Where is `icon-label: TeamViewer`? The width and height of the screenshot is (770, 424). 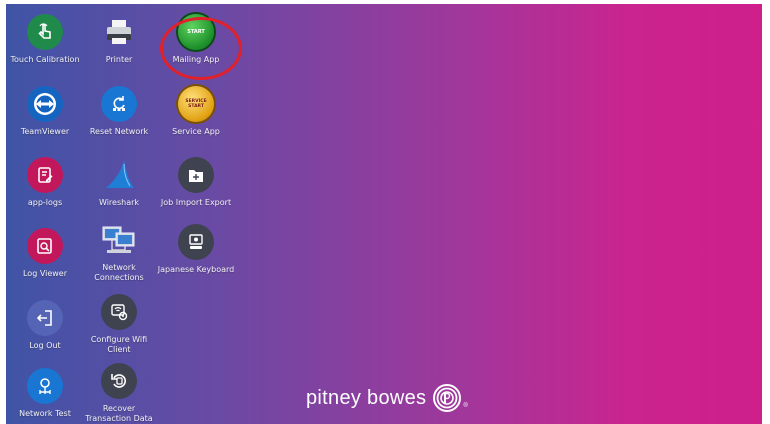
icon-label: TeamViewer is located at coordinates (45, 131).